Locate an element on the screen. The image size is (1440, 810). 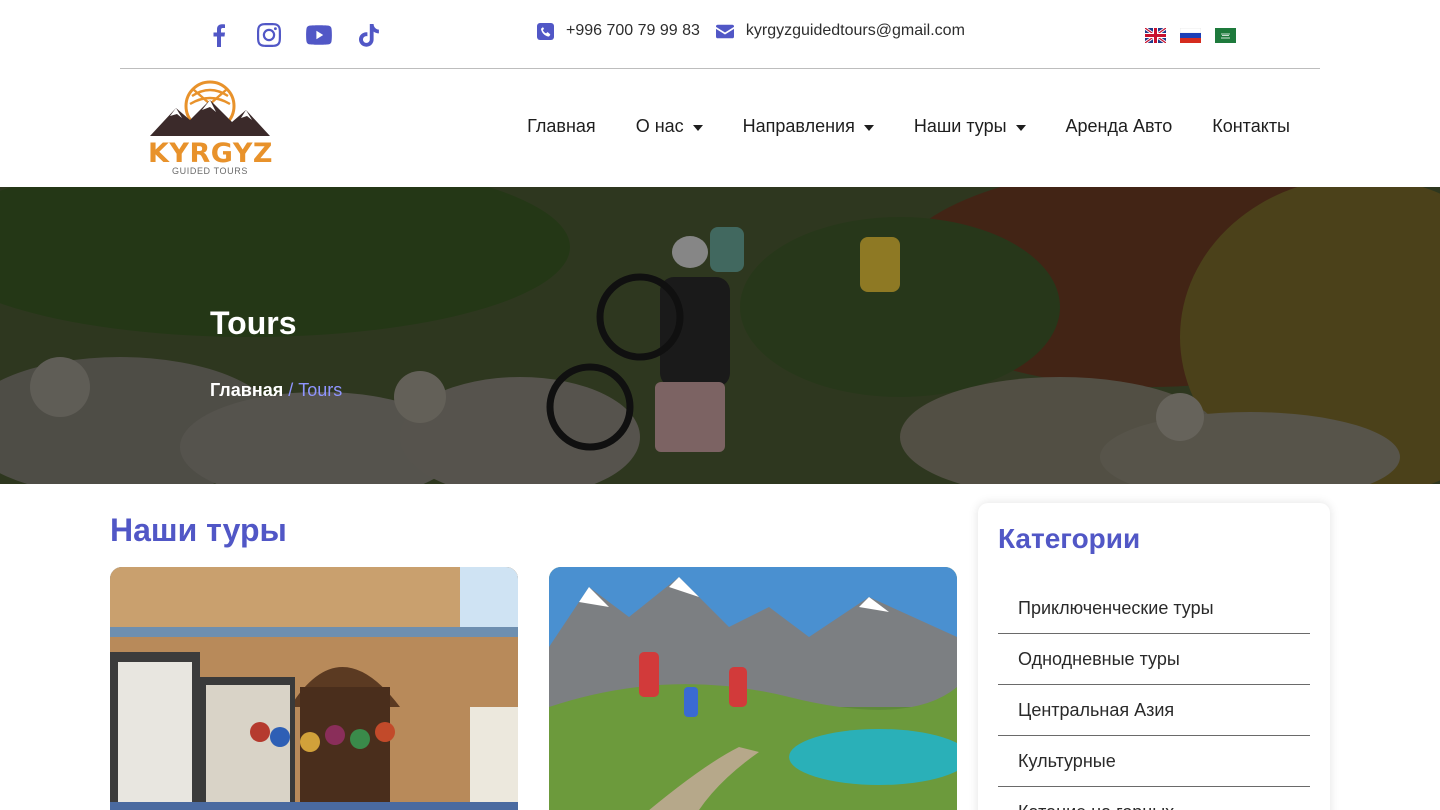
page-title: Tours is located at coordinates (253, 323).